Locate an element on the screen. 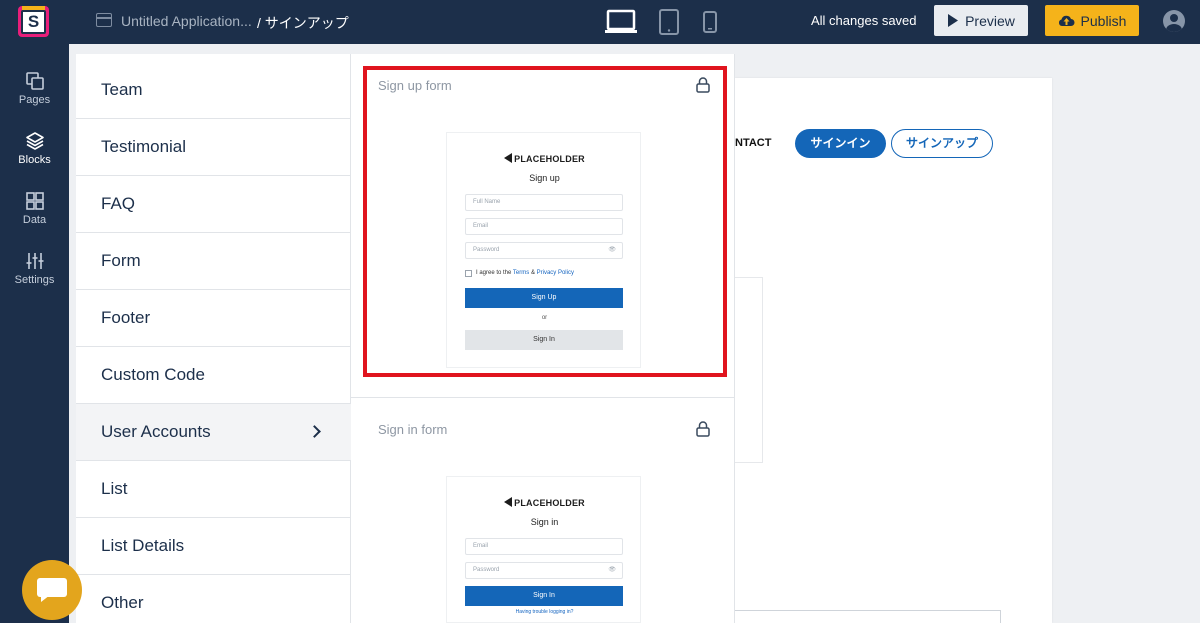  category-item-list-details: List Details is located at coordinates (213, 546).